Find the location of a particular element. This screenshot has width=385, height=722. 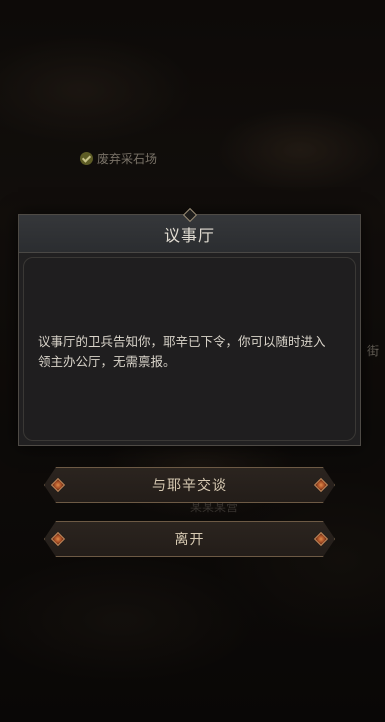

leave-option-button: 离开 is located at coordinates (189, 539).